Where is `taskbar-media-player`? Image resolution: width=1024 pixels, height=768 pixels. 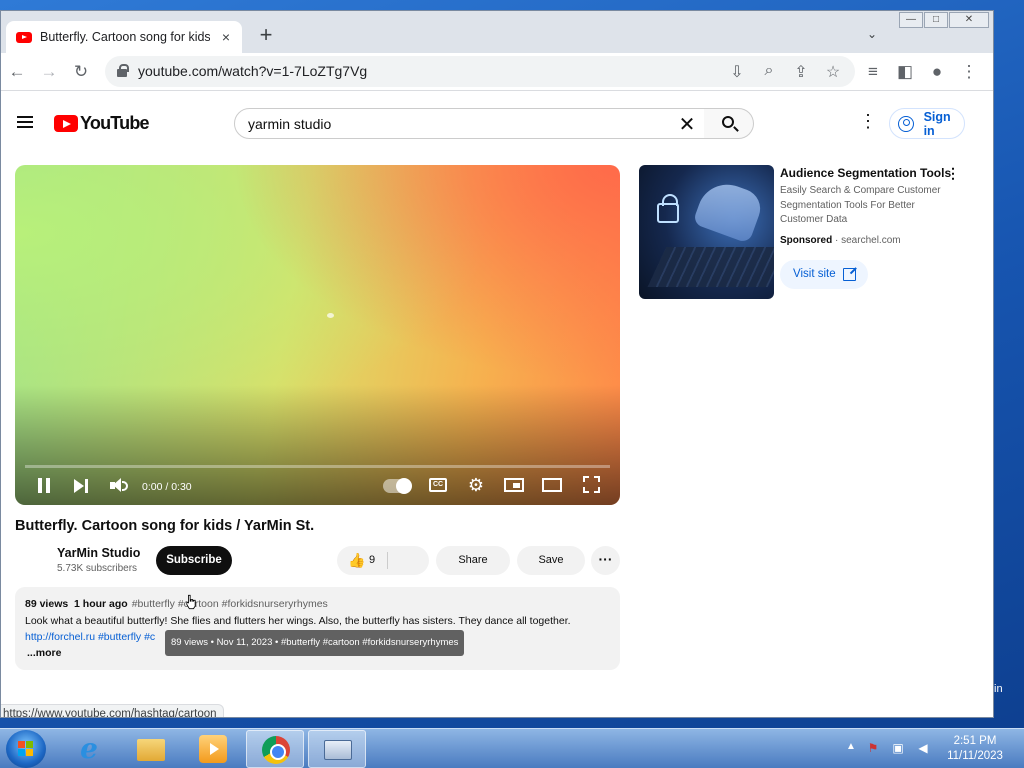 taskbar-media-player is located at coordinates (213, 749).